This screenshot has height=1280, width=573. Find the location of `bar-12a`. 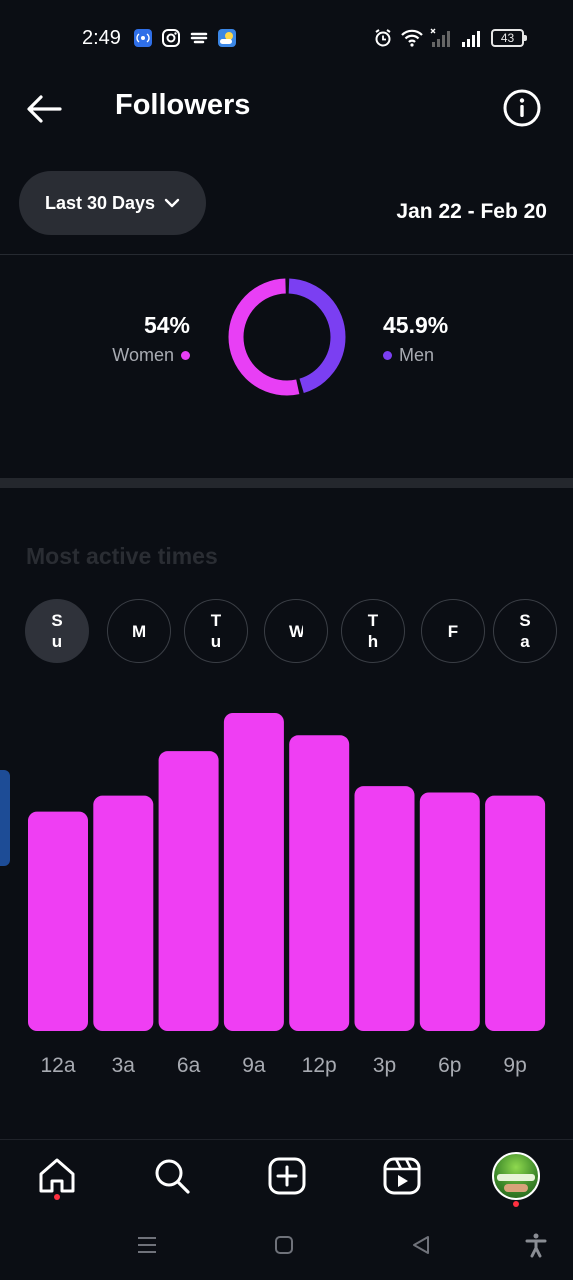

bar-12a is located at coordinates (58, 921).